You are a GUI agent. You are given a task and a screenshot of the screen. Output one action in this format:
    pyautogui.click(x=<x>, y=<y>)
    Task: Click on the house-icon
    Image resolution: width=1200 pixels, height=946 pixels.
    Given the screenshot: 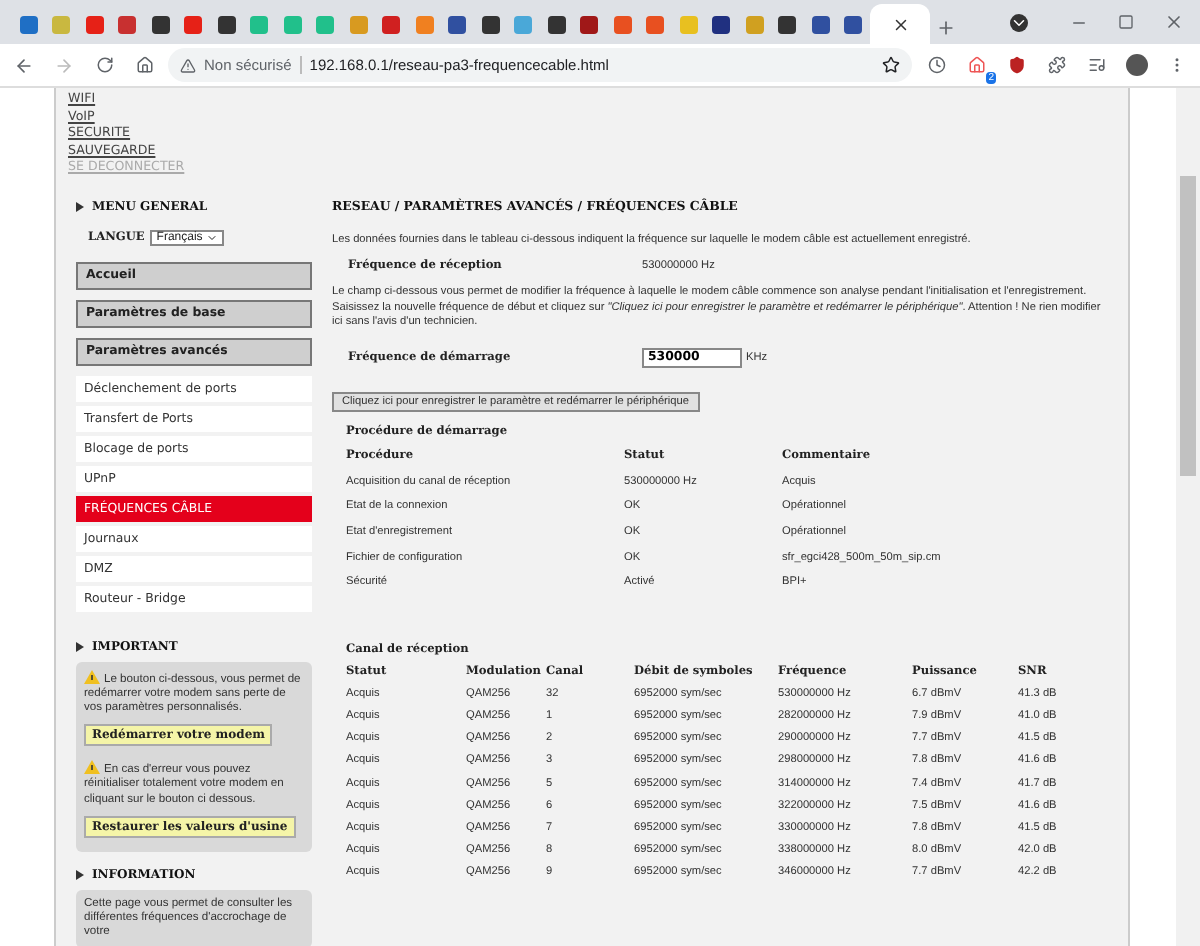 What is the action you would take?
    pyautogui.click(x=976, y=65)
    